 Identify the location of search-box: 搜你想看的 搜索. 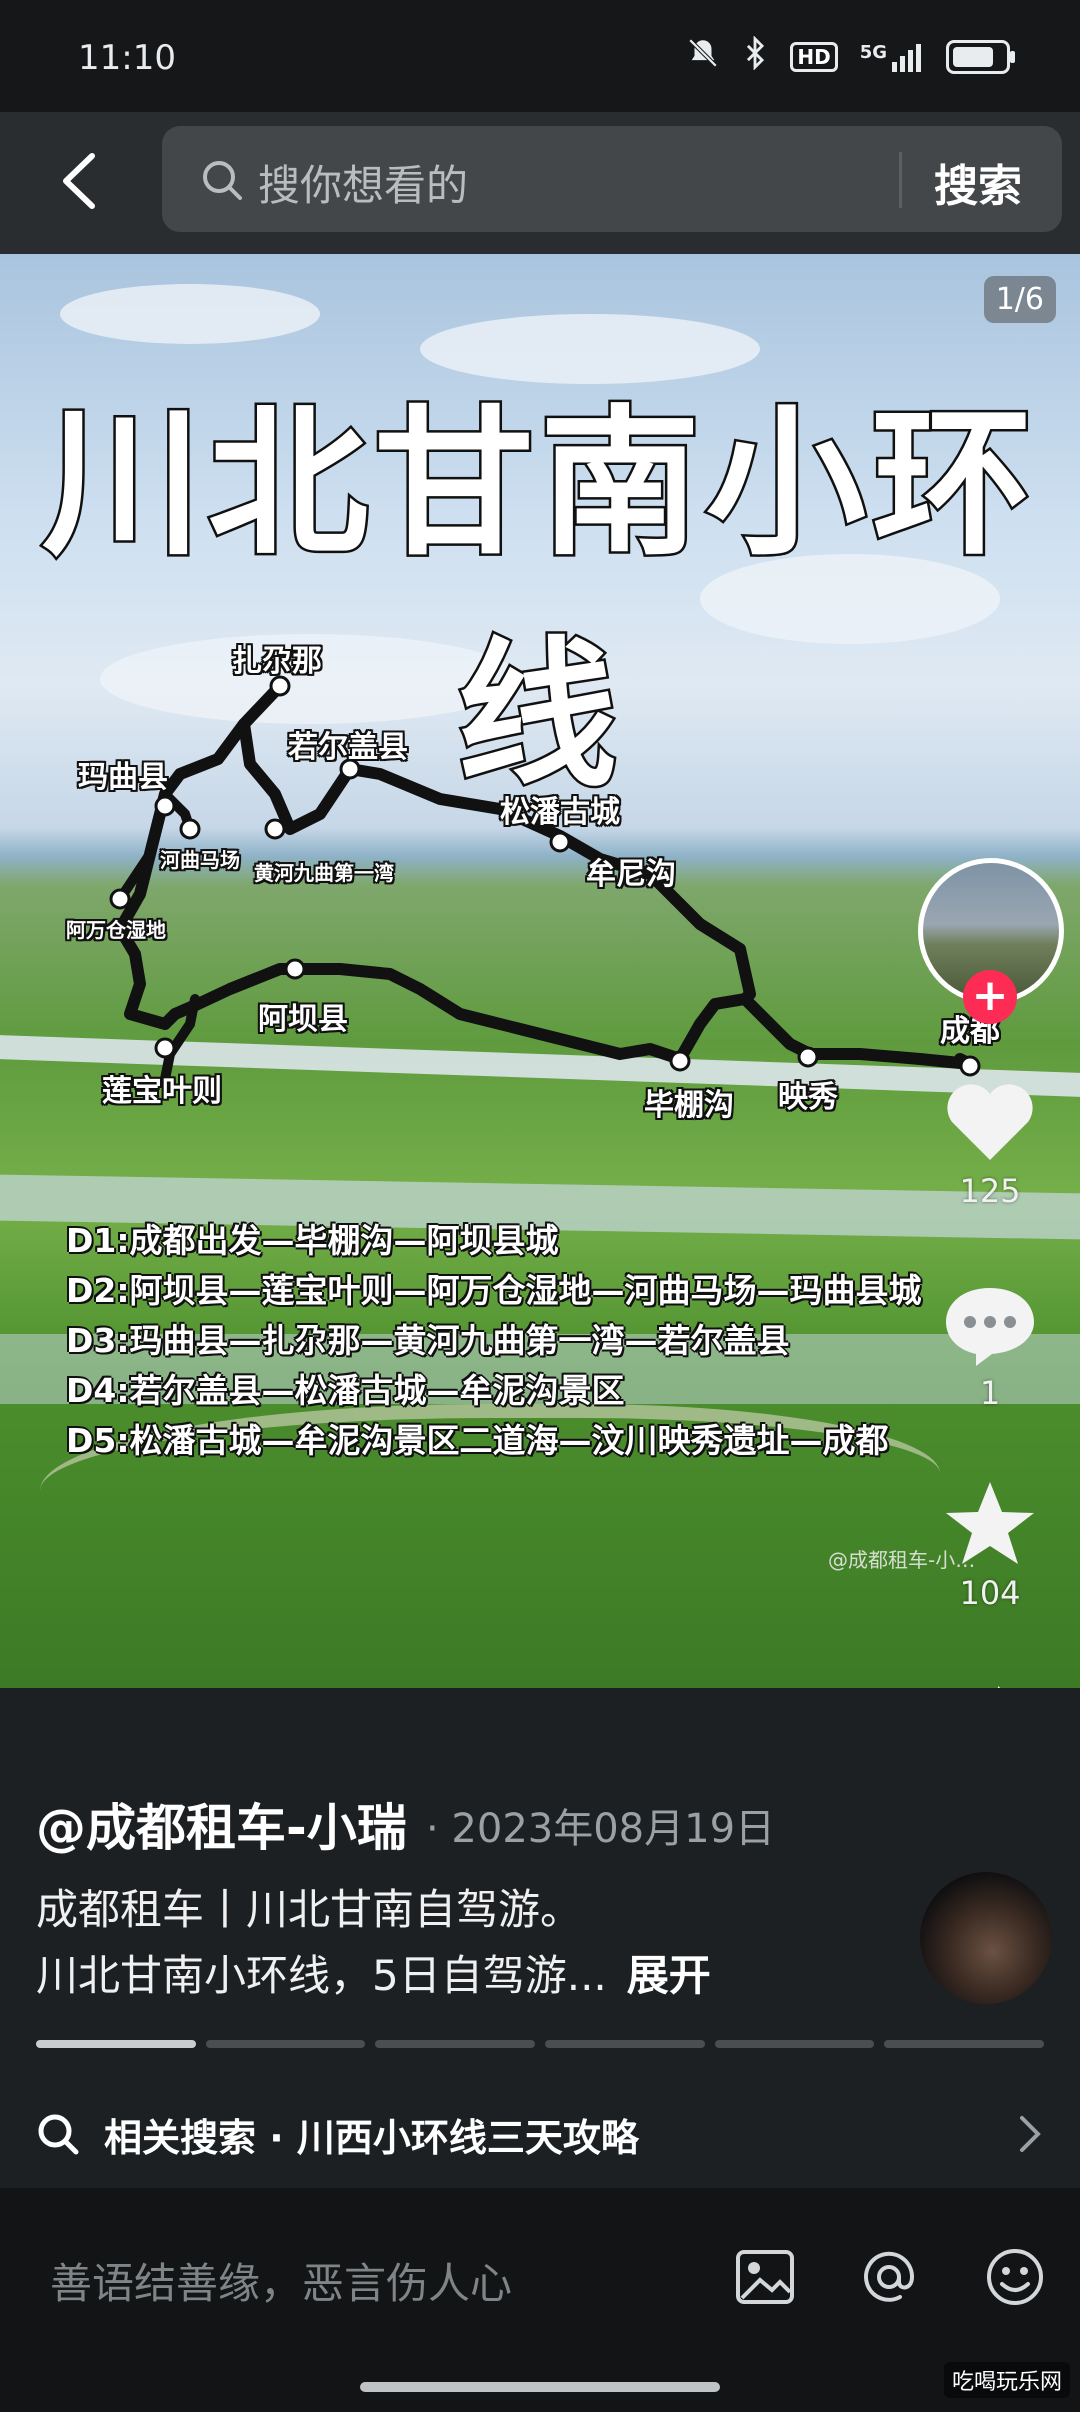
(612, 179).